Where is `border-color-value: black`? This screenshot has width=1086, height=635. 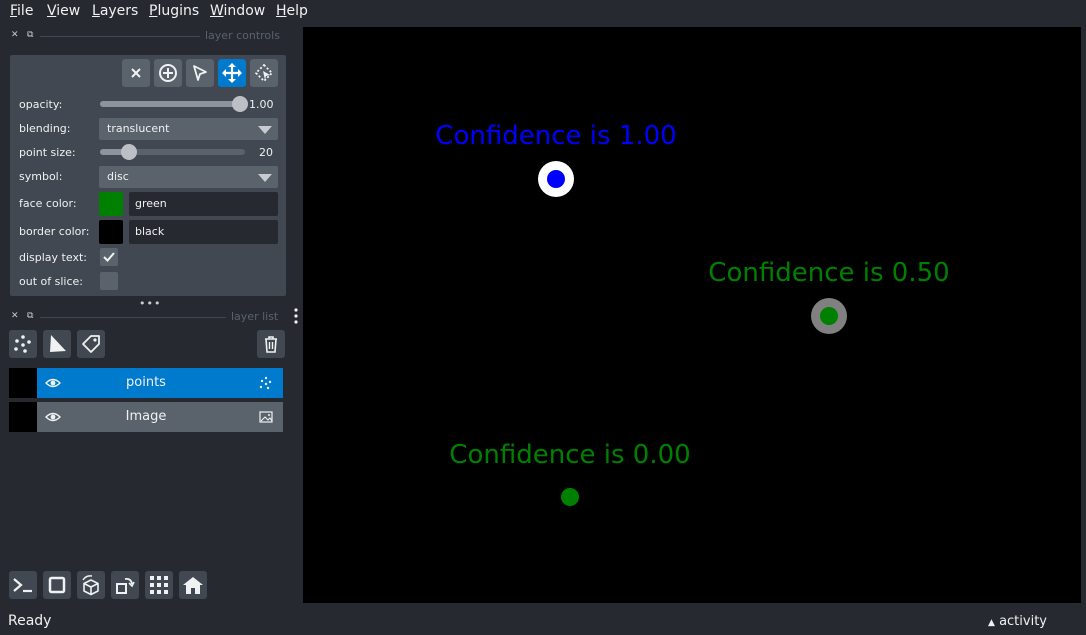
border-color-value: black is located at coordinates (150, 231).